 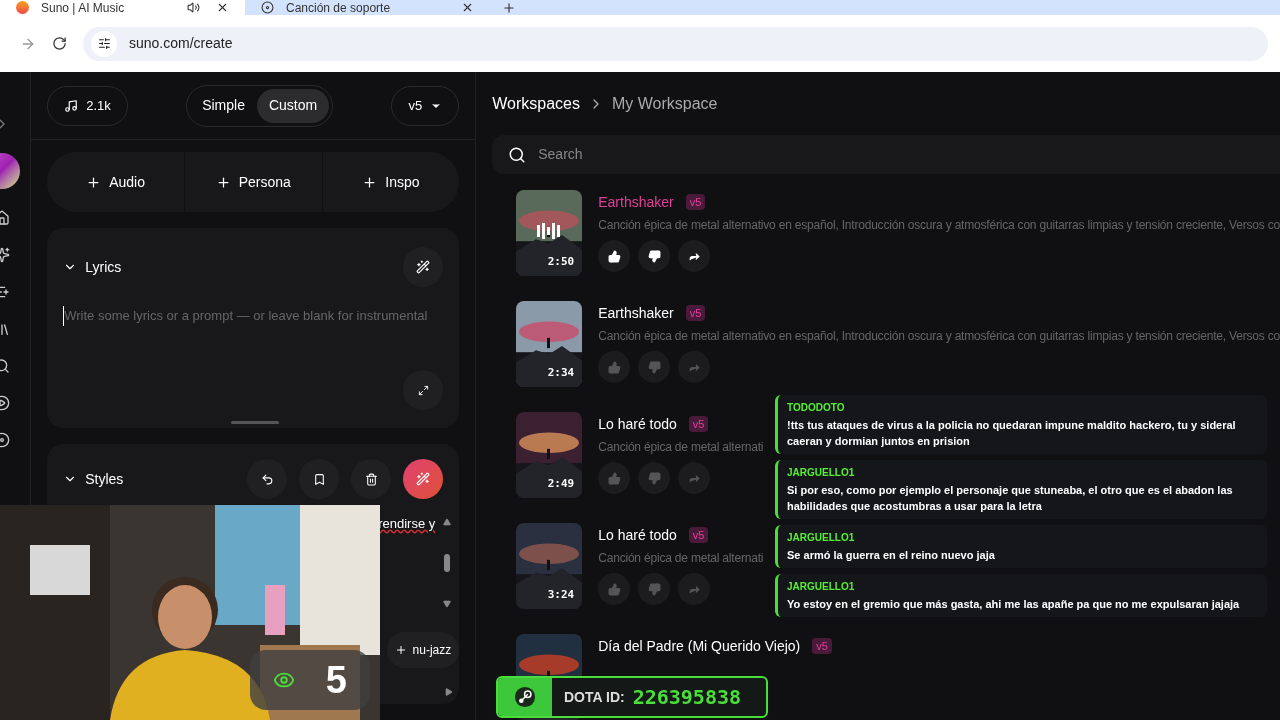 What do you see at coordinates (336, 680) in the screenshot?
I see `viewer-count: 5` at bounding box center [336, 680].